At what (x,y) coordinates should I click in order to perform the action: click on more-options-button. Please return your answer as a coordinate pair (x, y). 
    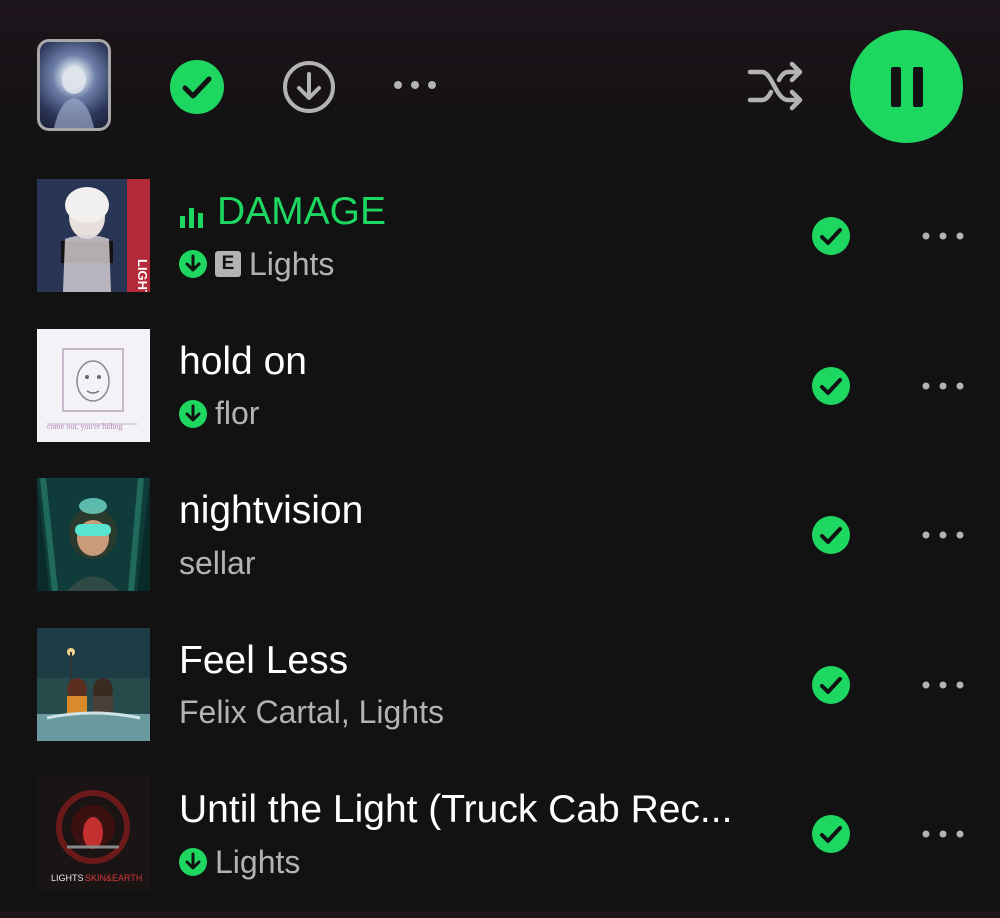
    Looking at the image, I should click on (415, 85).